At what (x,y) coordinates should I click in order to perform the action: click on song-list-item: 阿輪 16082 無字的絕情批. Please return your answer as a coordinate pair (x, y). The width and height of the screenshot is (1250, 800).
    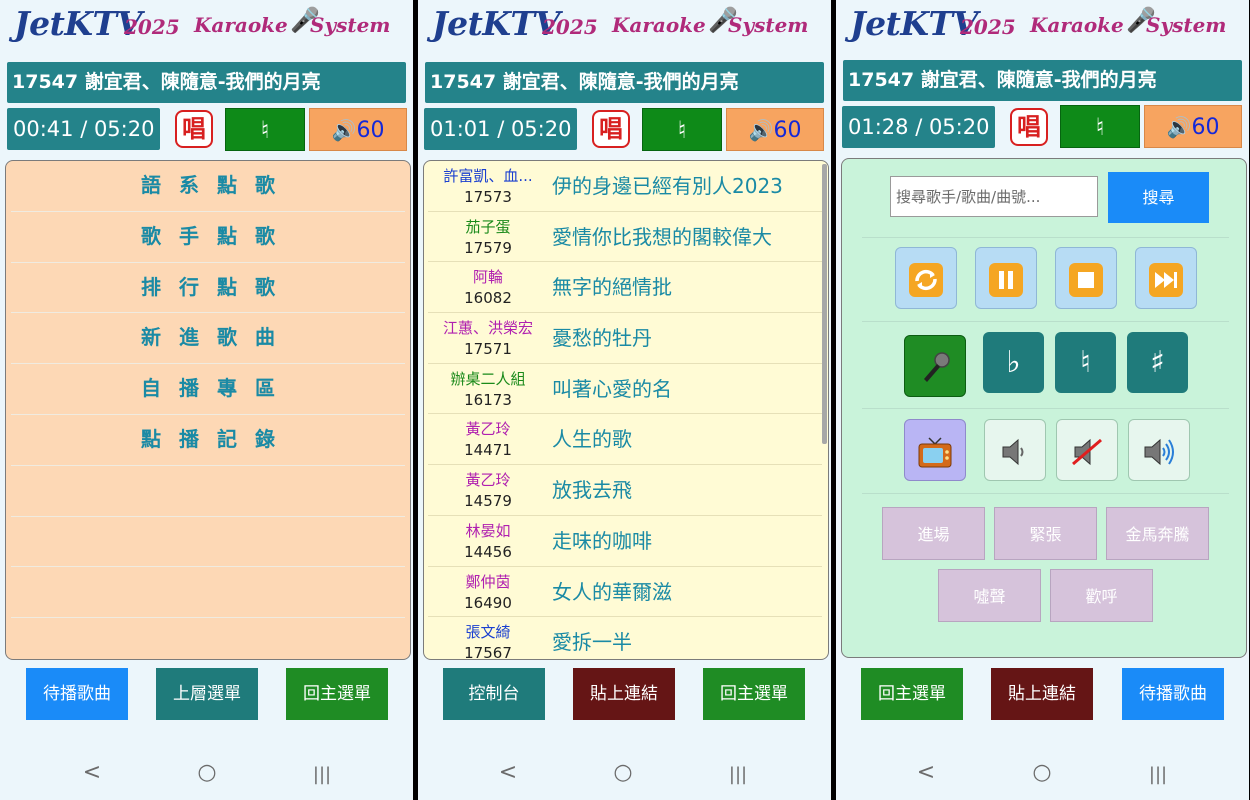
    Looking at the image, I should click on (625, 288).